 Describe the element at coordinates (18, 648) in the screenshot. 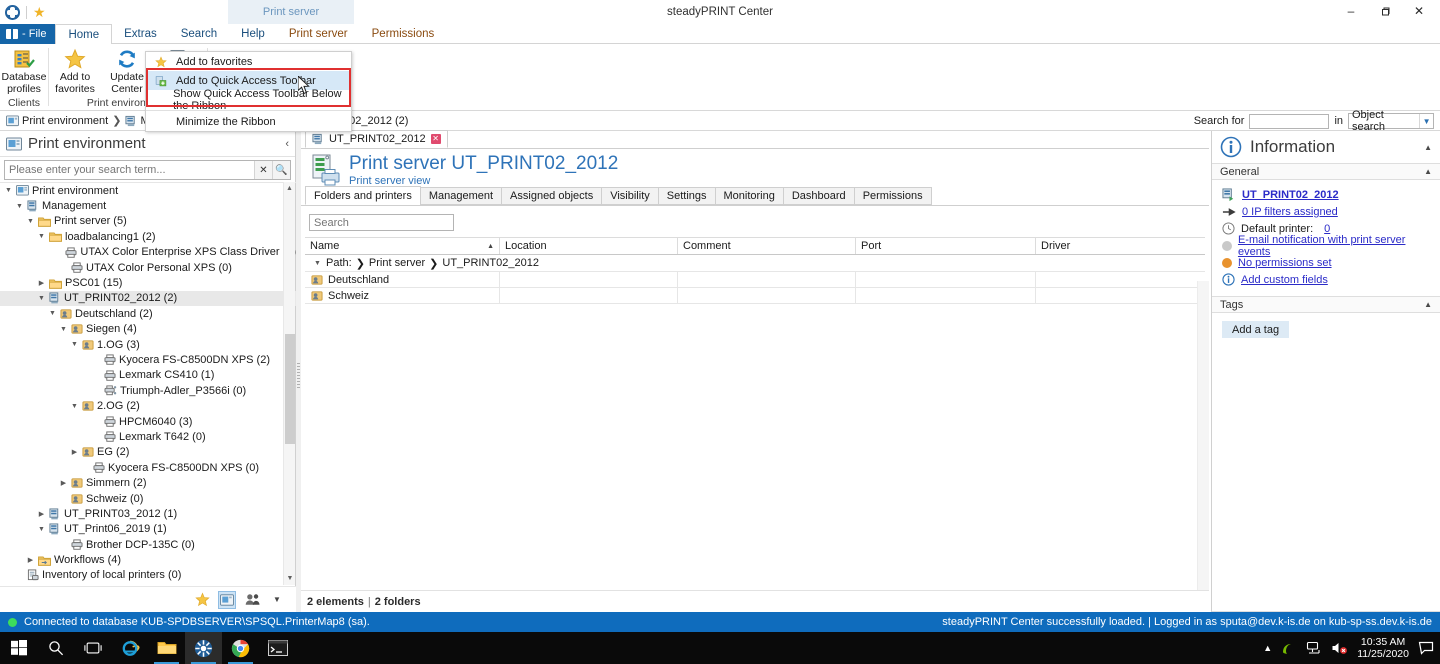

I see `start-button` at that location.